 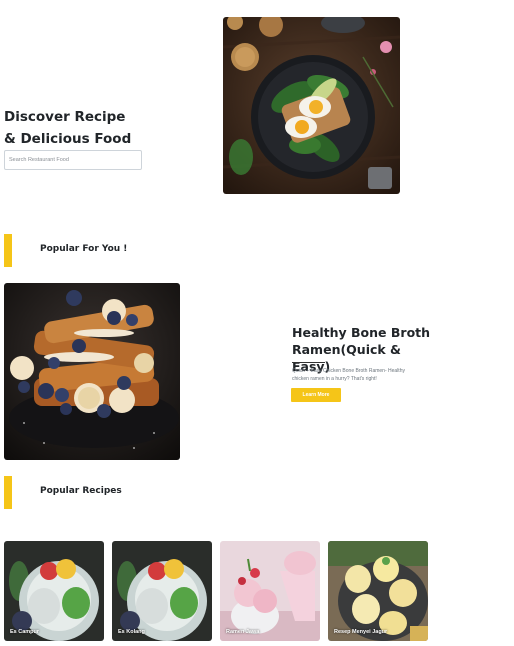 I want to click on learn-more-button: Learn More, so click(x=316, y=395).